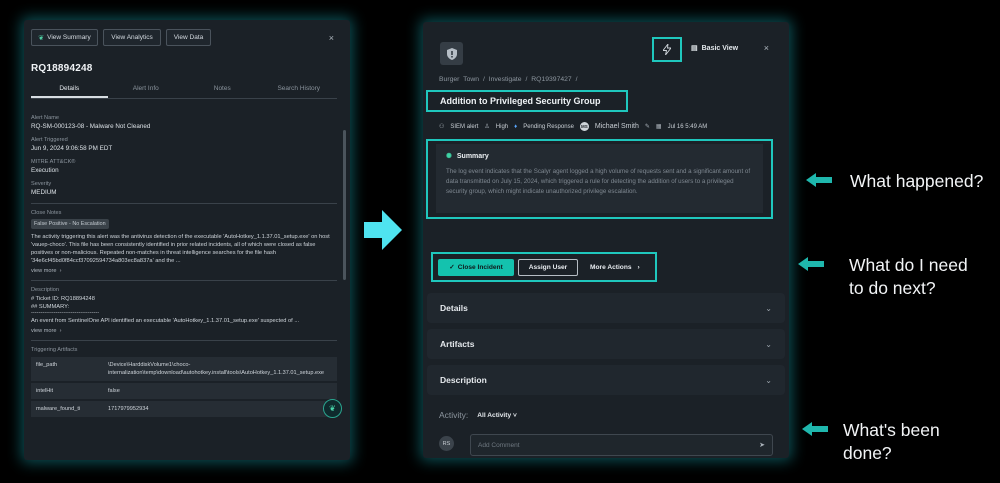 The height and width of the screenshot is (483, 1000). What do you see at coordinates (454, 415) in the screenshot?
I see `activity-label: Activity:` at bounding box center [454, 415].